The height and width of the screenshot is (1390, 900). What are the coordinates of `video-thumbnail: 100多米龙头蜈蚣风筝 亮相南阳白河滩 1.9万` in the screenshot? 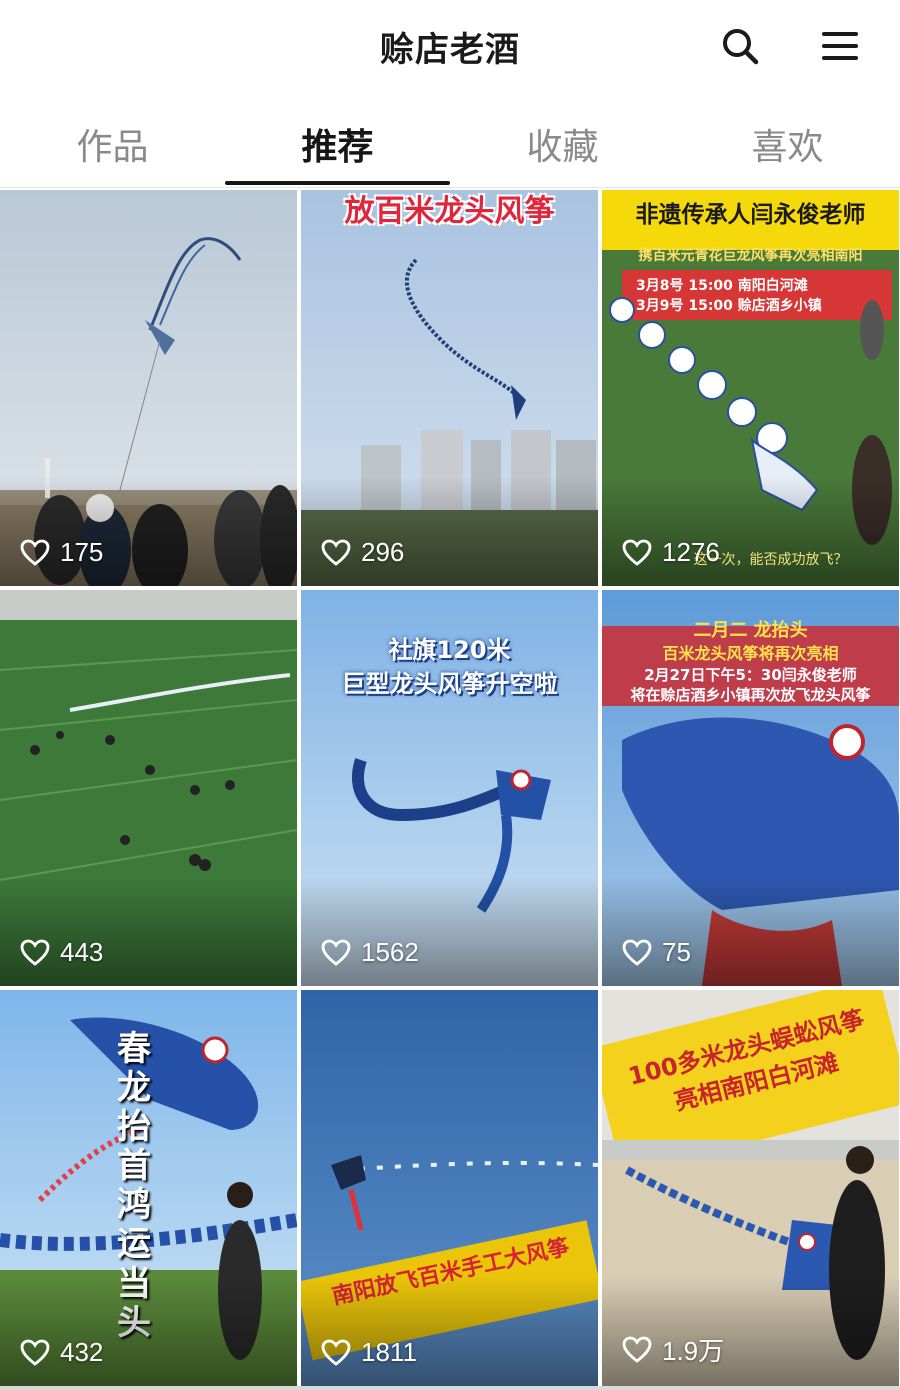 It's located at (750, 1188).